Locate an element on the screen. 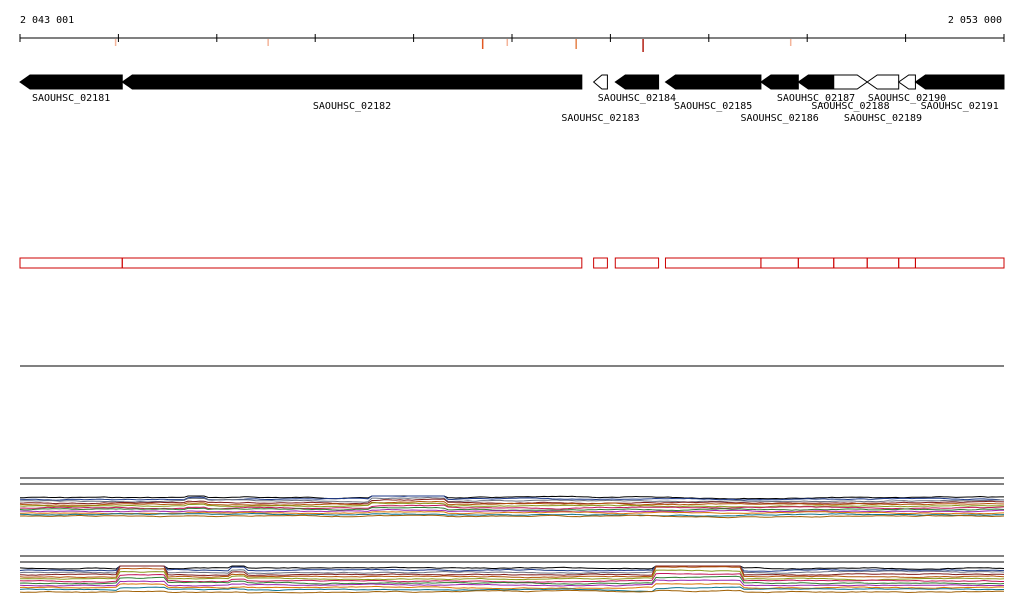  gene-label: SAOUHSC_02184 is located at coordinates (637, 98).